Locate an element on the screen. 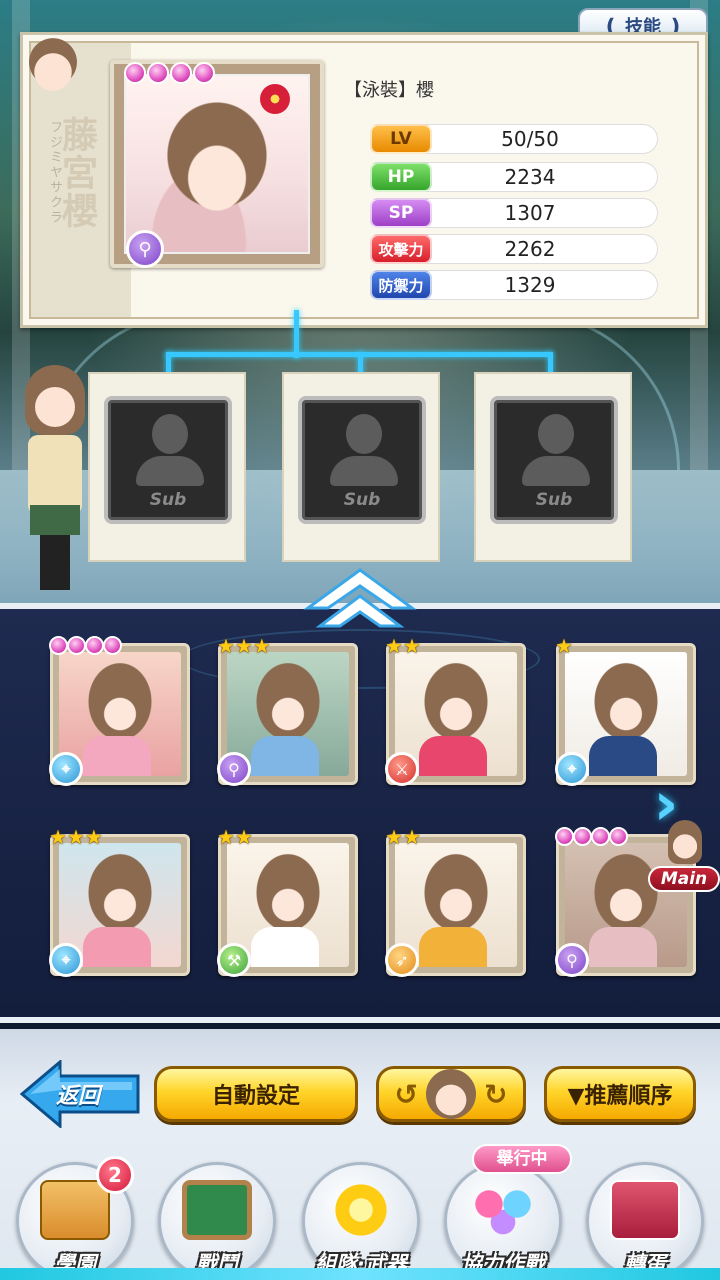 The image size is (720, 1280). school-building-icon is located at coordinates (75, 1210).